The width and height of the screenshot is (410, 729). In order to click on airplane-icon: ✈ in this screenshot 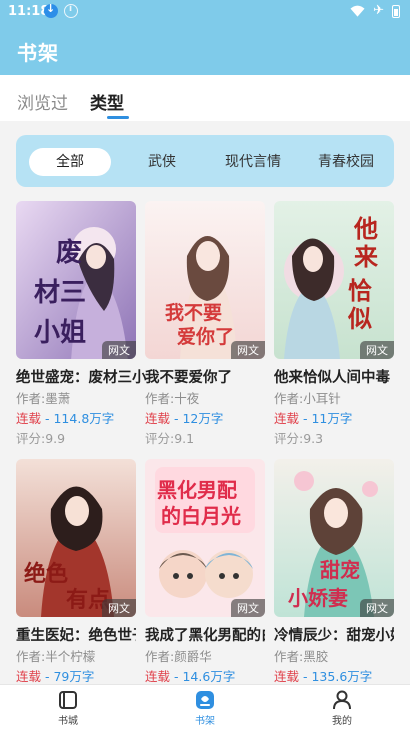, I will do `click(378, 10)`.